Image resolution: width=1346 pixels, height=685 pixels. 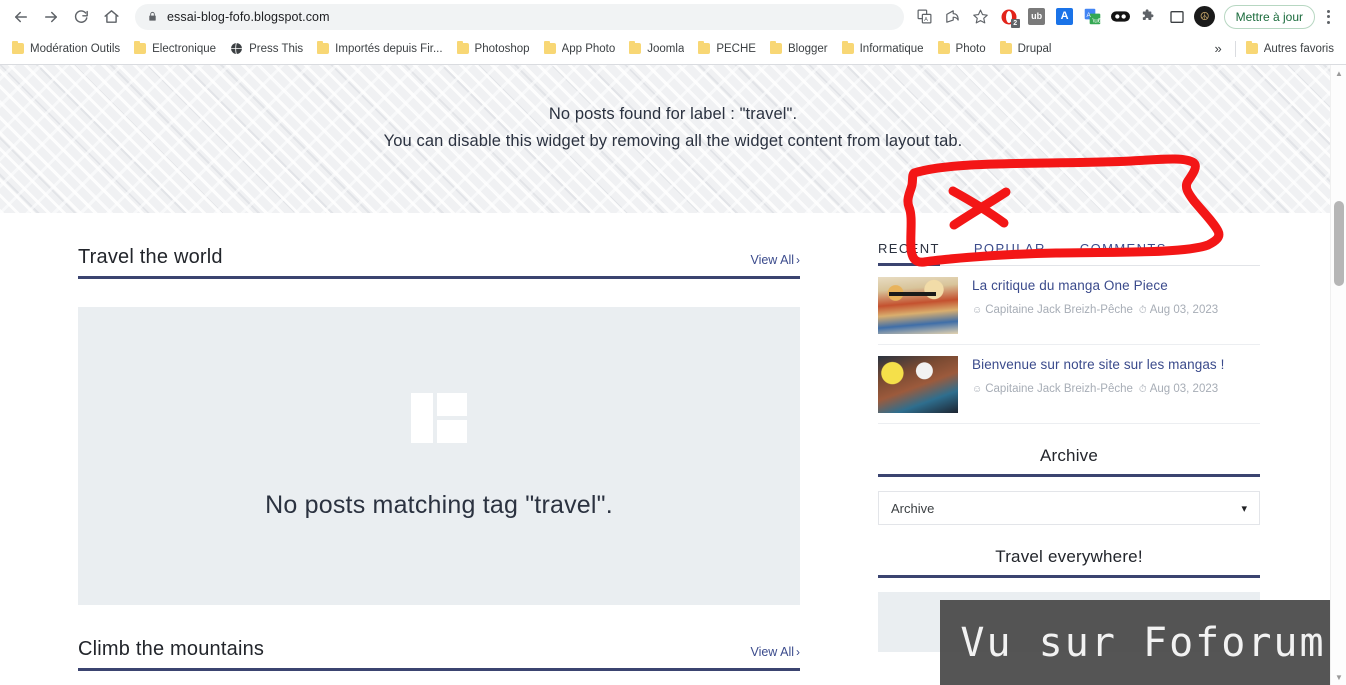 What do you see at coordinates (1328, 17) in the screenshot?
I see `chrome-menu-icon` at bounding box center [1328, 17].